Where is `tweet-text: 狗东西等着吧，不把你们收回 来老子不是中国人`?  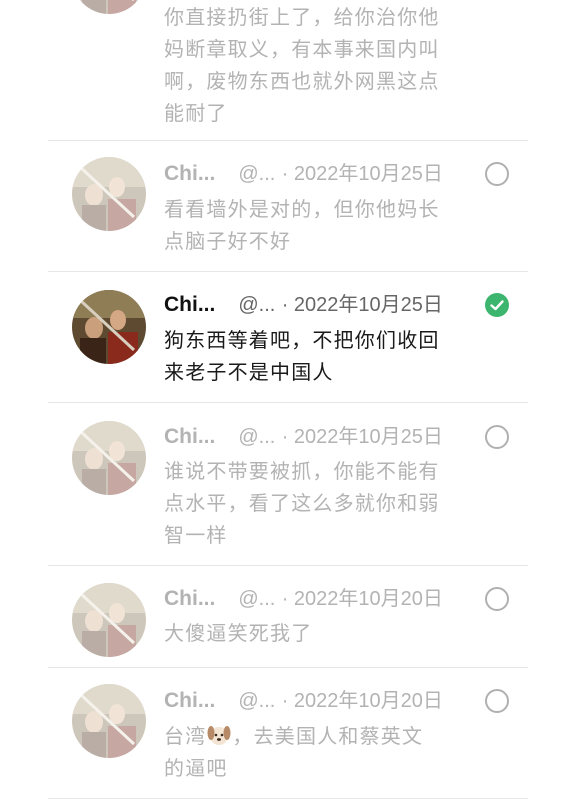 tweet-text: 狗东西等着吧，不把你们收回 来老子不是中国人 is located at coordinates (302, 356).